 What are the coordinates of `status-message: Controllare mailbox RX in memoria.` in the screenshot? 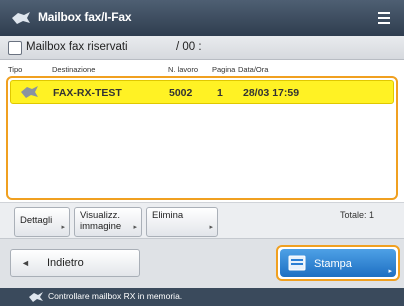 It's located at (115, 296).